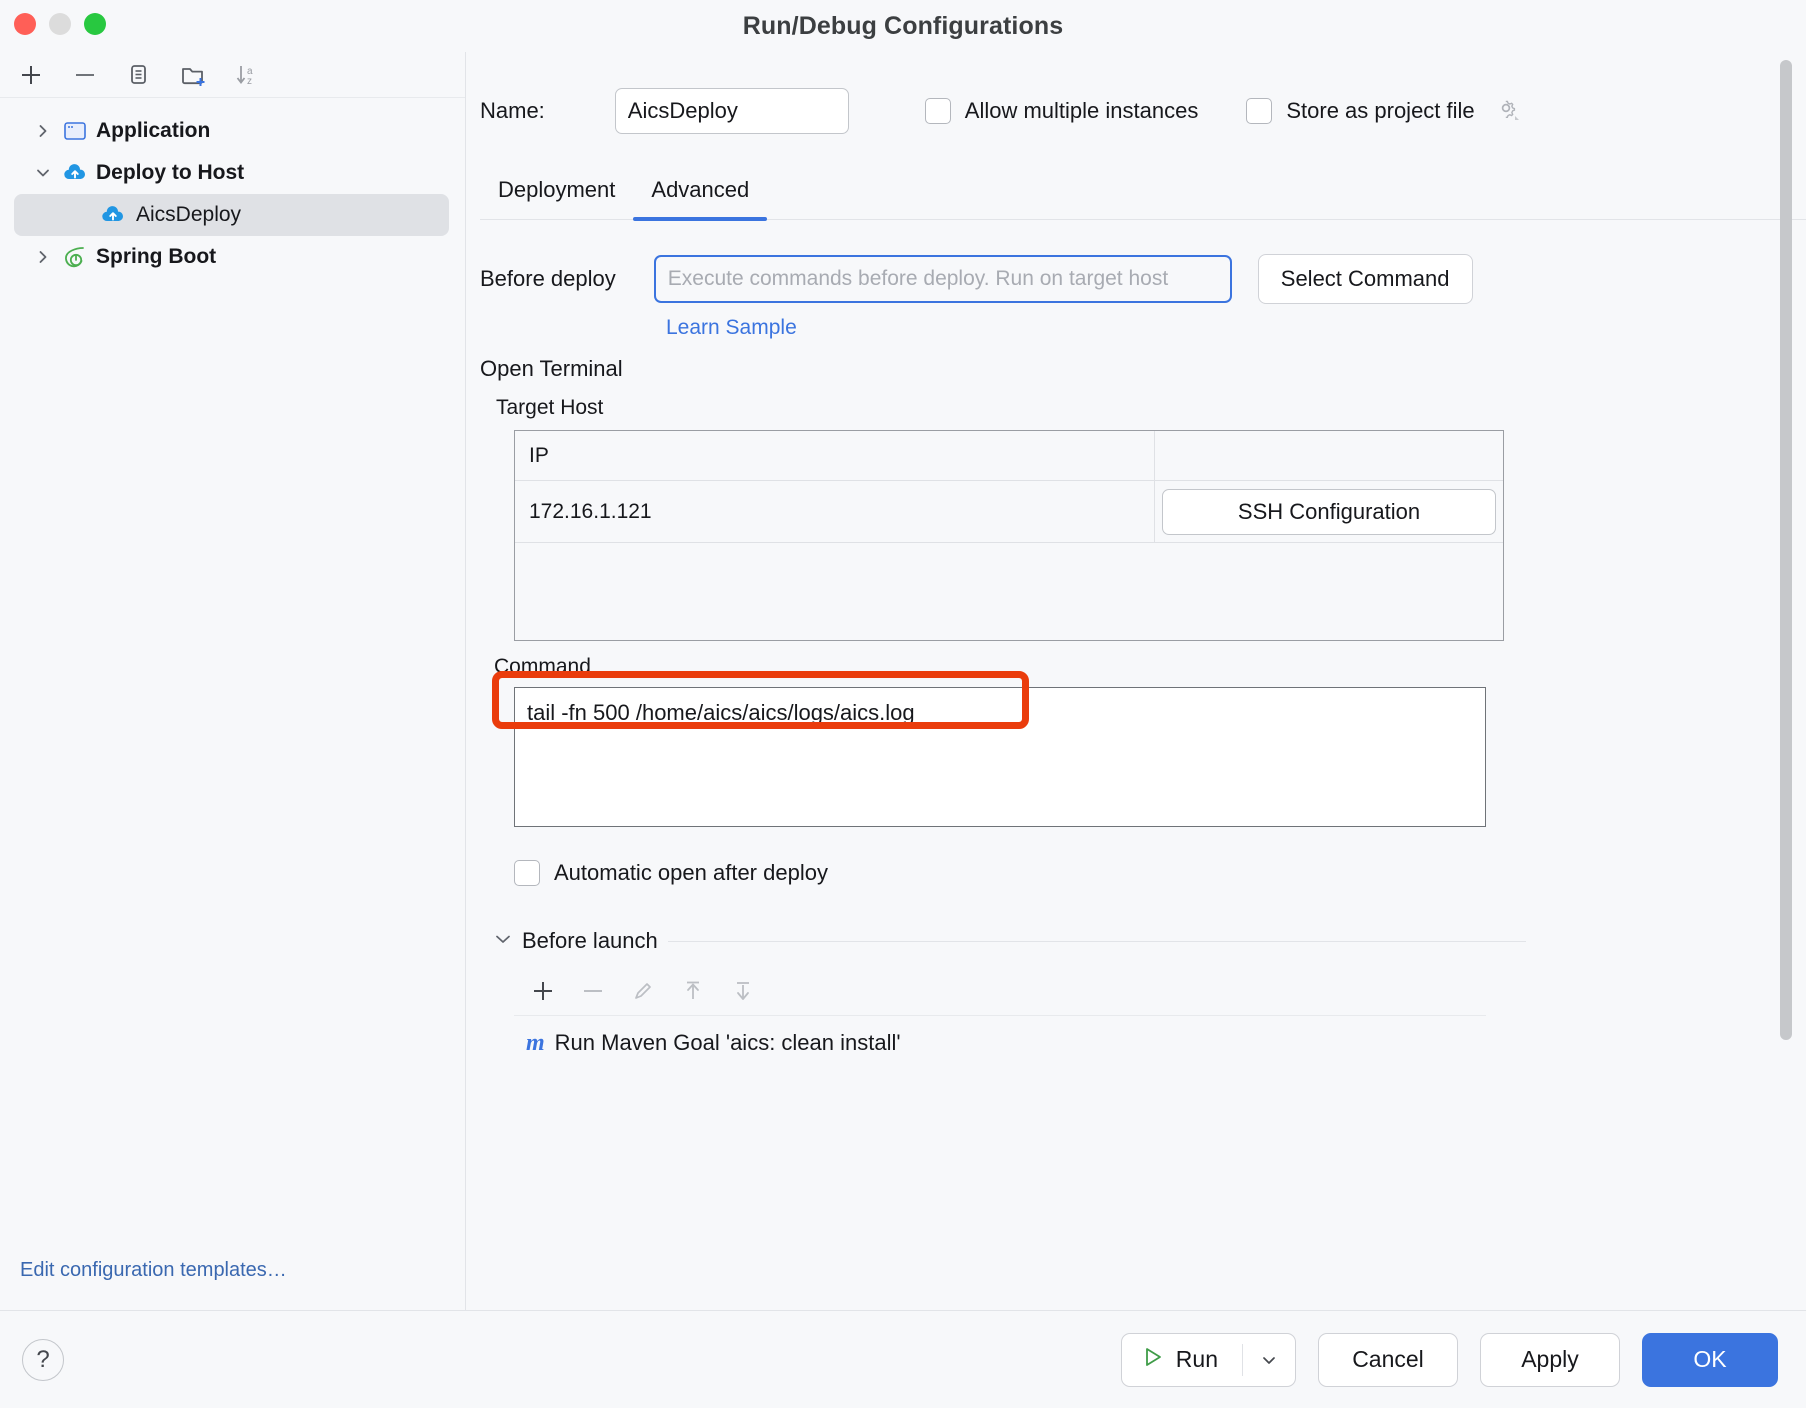 This screenshot has width=1806, height=1408. I want to click on name-label: Name:, so click(512, 110).